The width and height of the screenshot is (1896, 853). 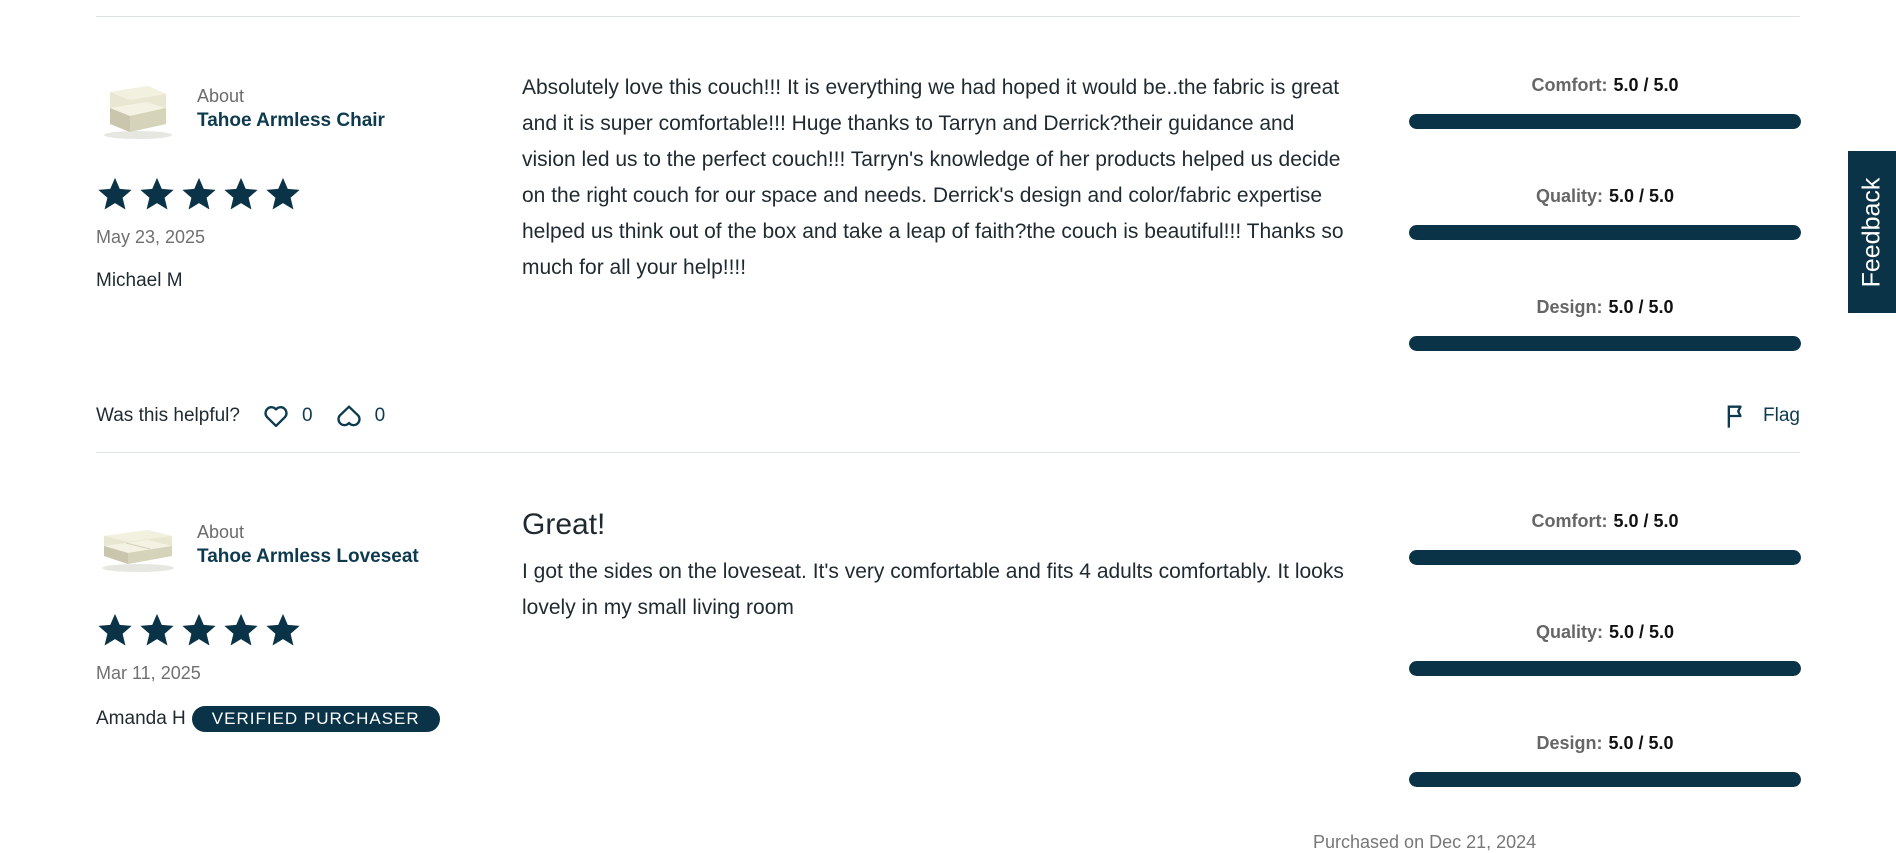 What do you see at coordinates (948, 452) in the screenshot?
I see `review-divider` at bounding box center [948, 452].